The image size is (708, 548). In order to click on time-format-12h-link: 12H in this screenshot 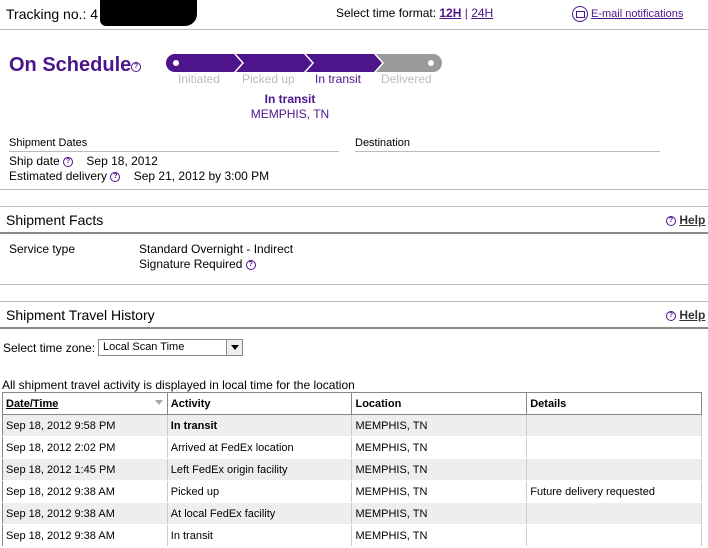, I will do `click(450, 13)`.